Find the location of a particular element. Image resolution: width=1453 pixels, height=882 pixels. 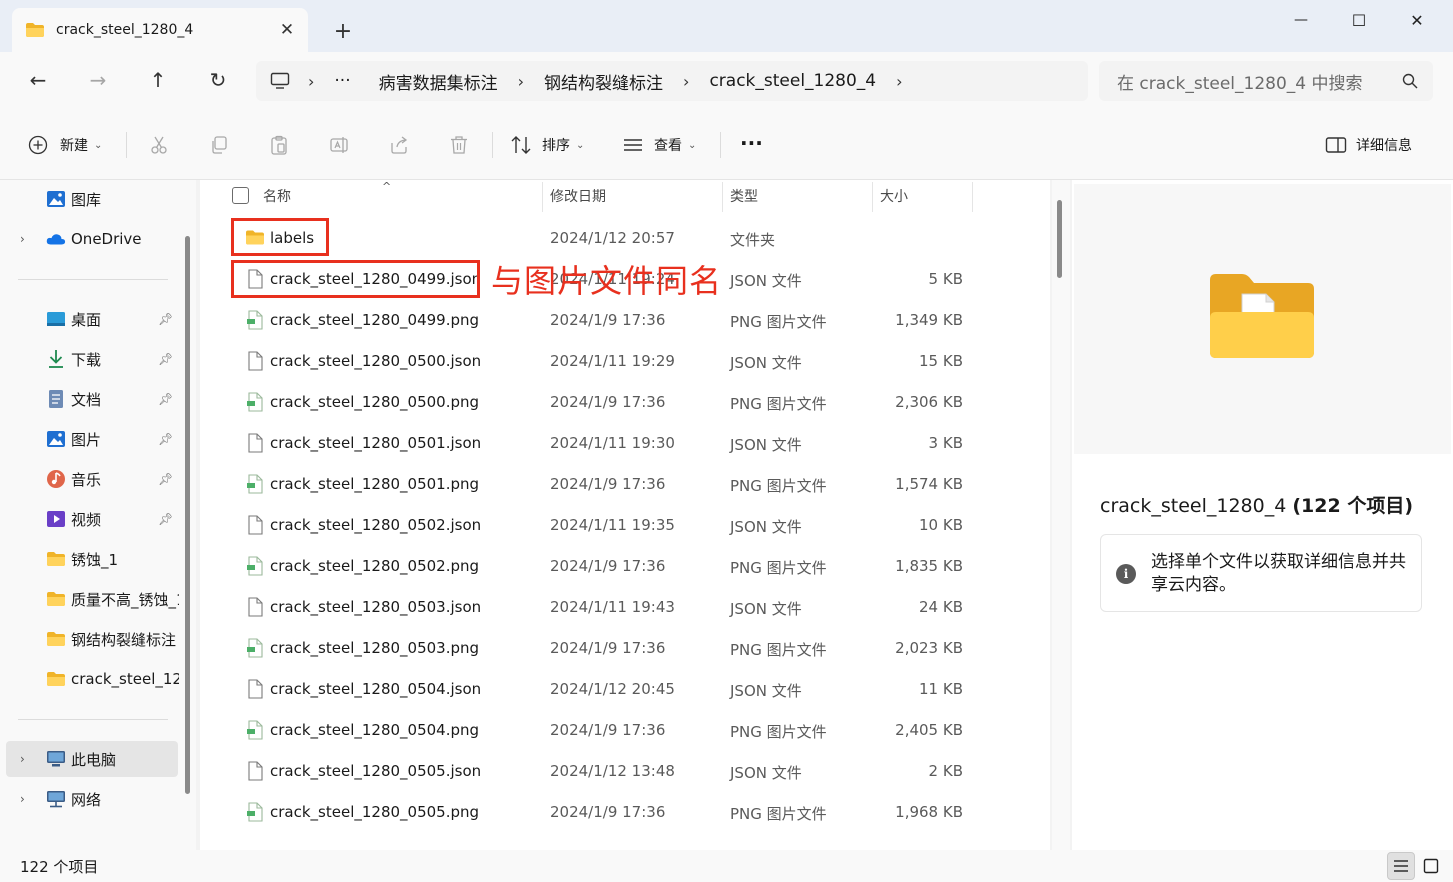

breadcrumb-more: ··· is located at coordinates (342, 81).